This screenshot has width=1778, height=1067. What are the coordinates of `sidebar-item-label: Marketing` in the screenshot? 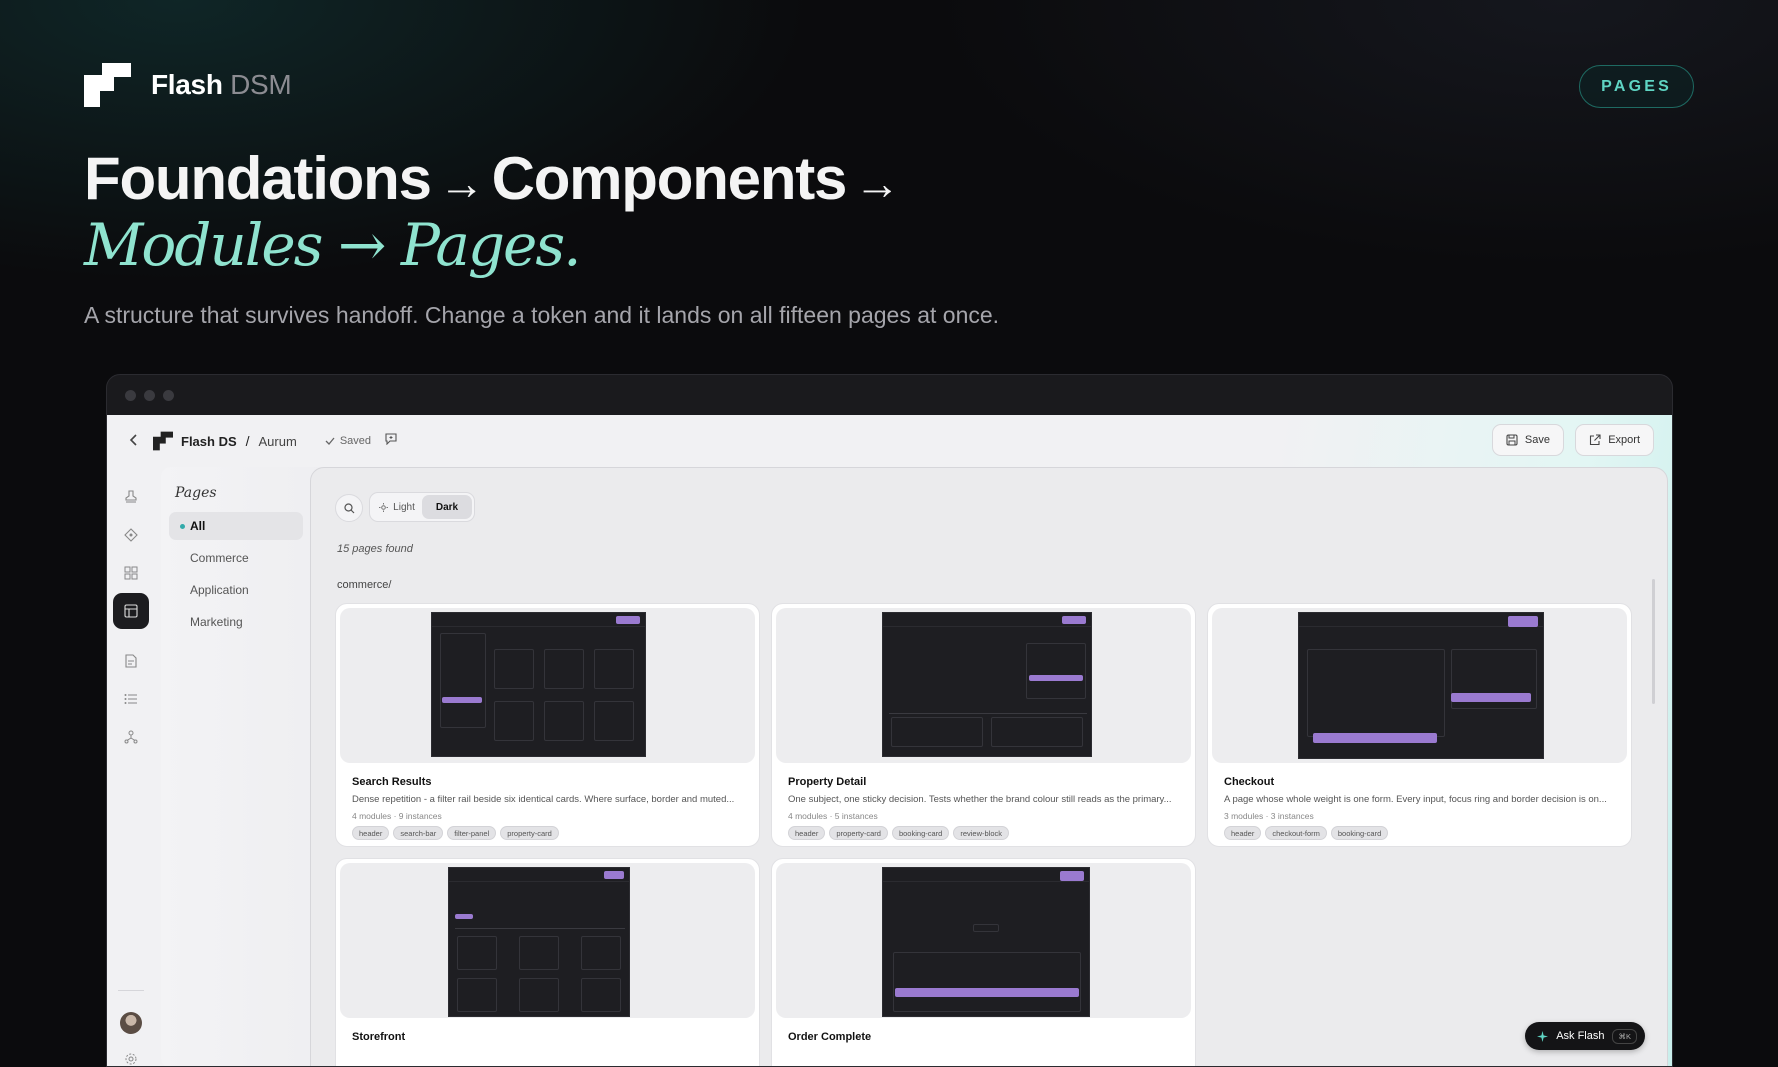 It's located at (216, 622).